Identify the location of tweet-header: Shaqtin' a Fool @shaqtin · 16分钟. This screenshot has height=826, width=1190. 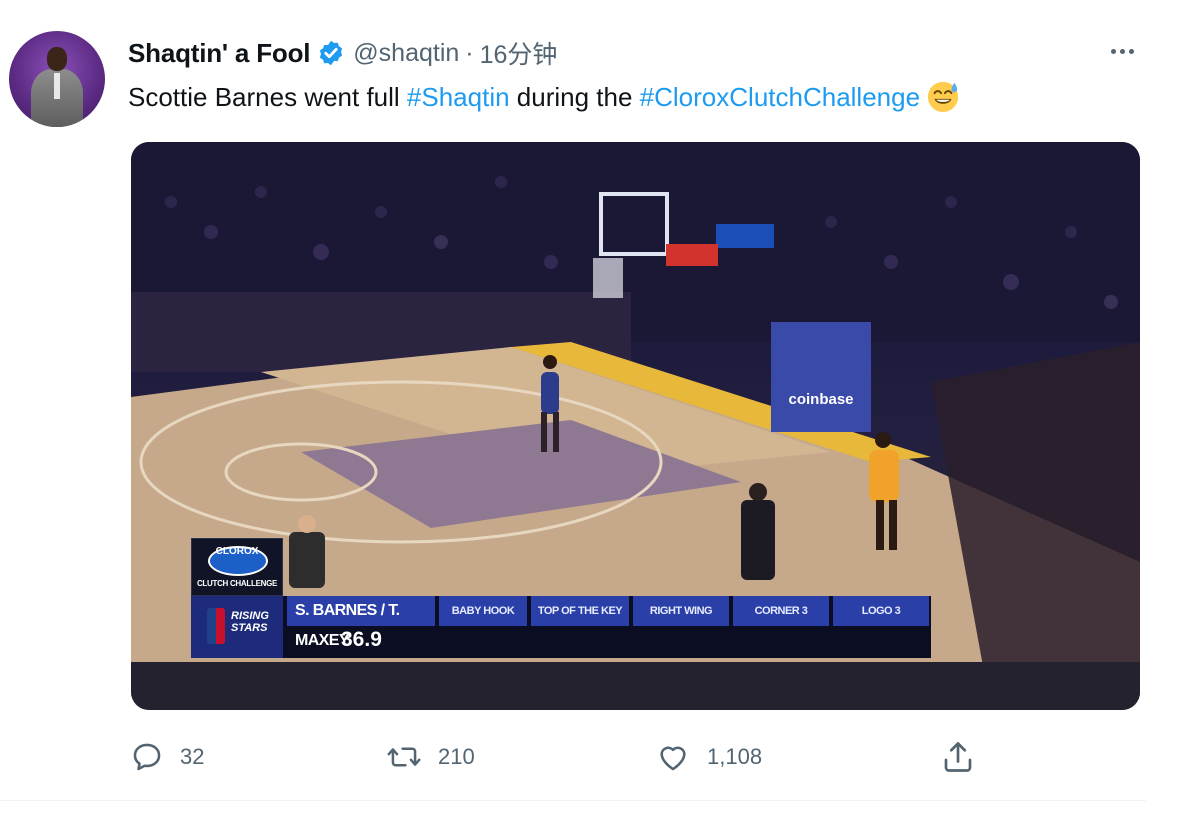
(342, 53).